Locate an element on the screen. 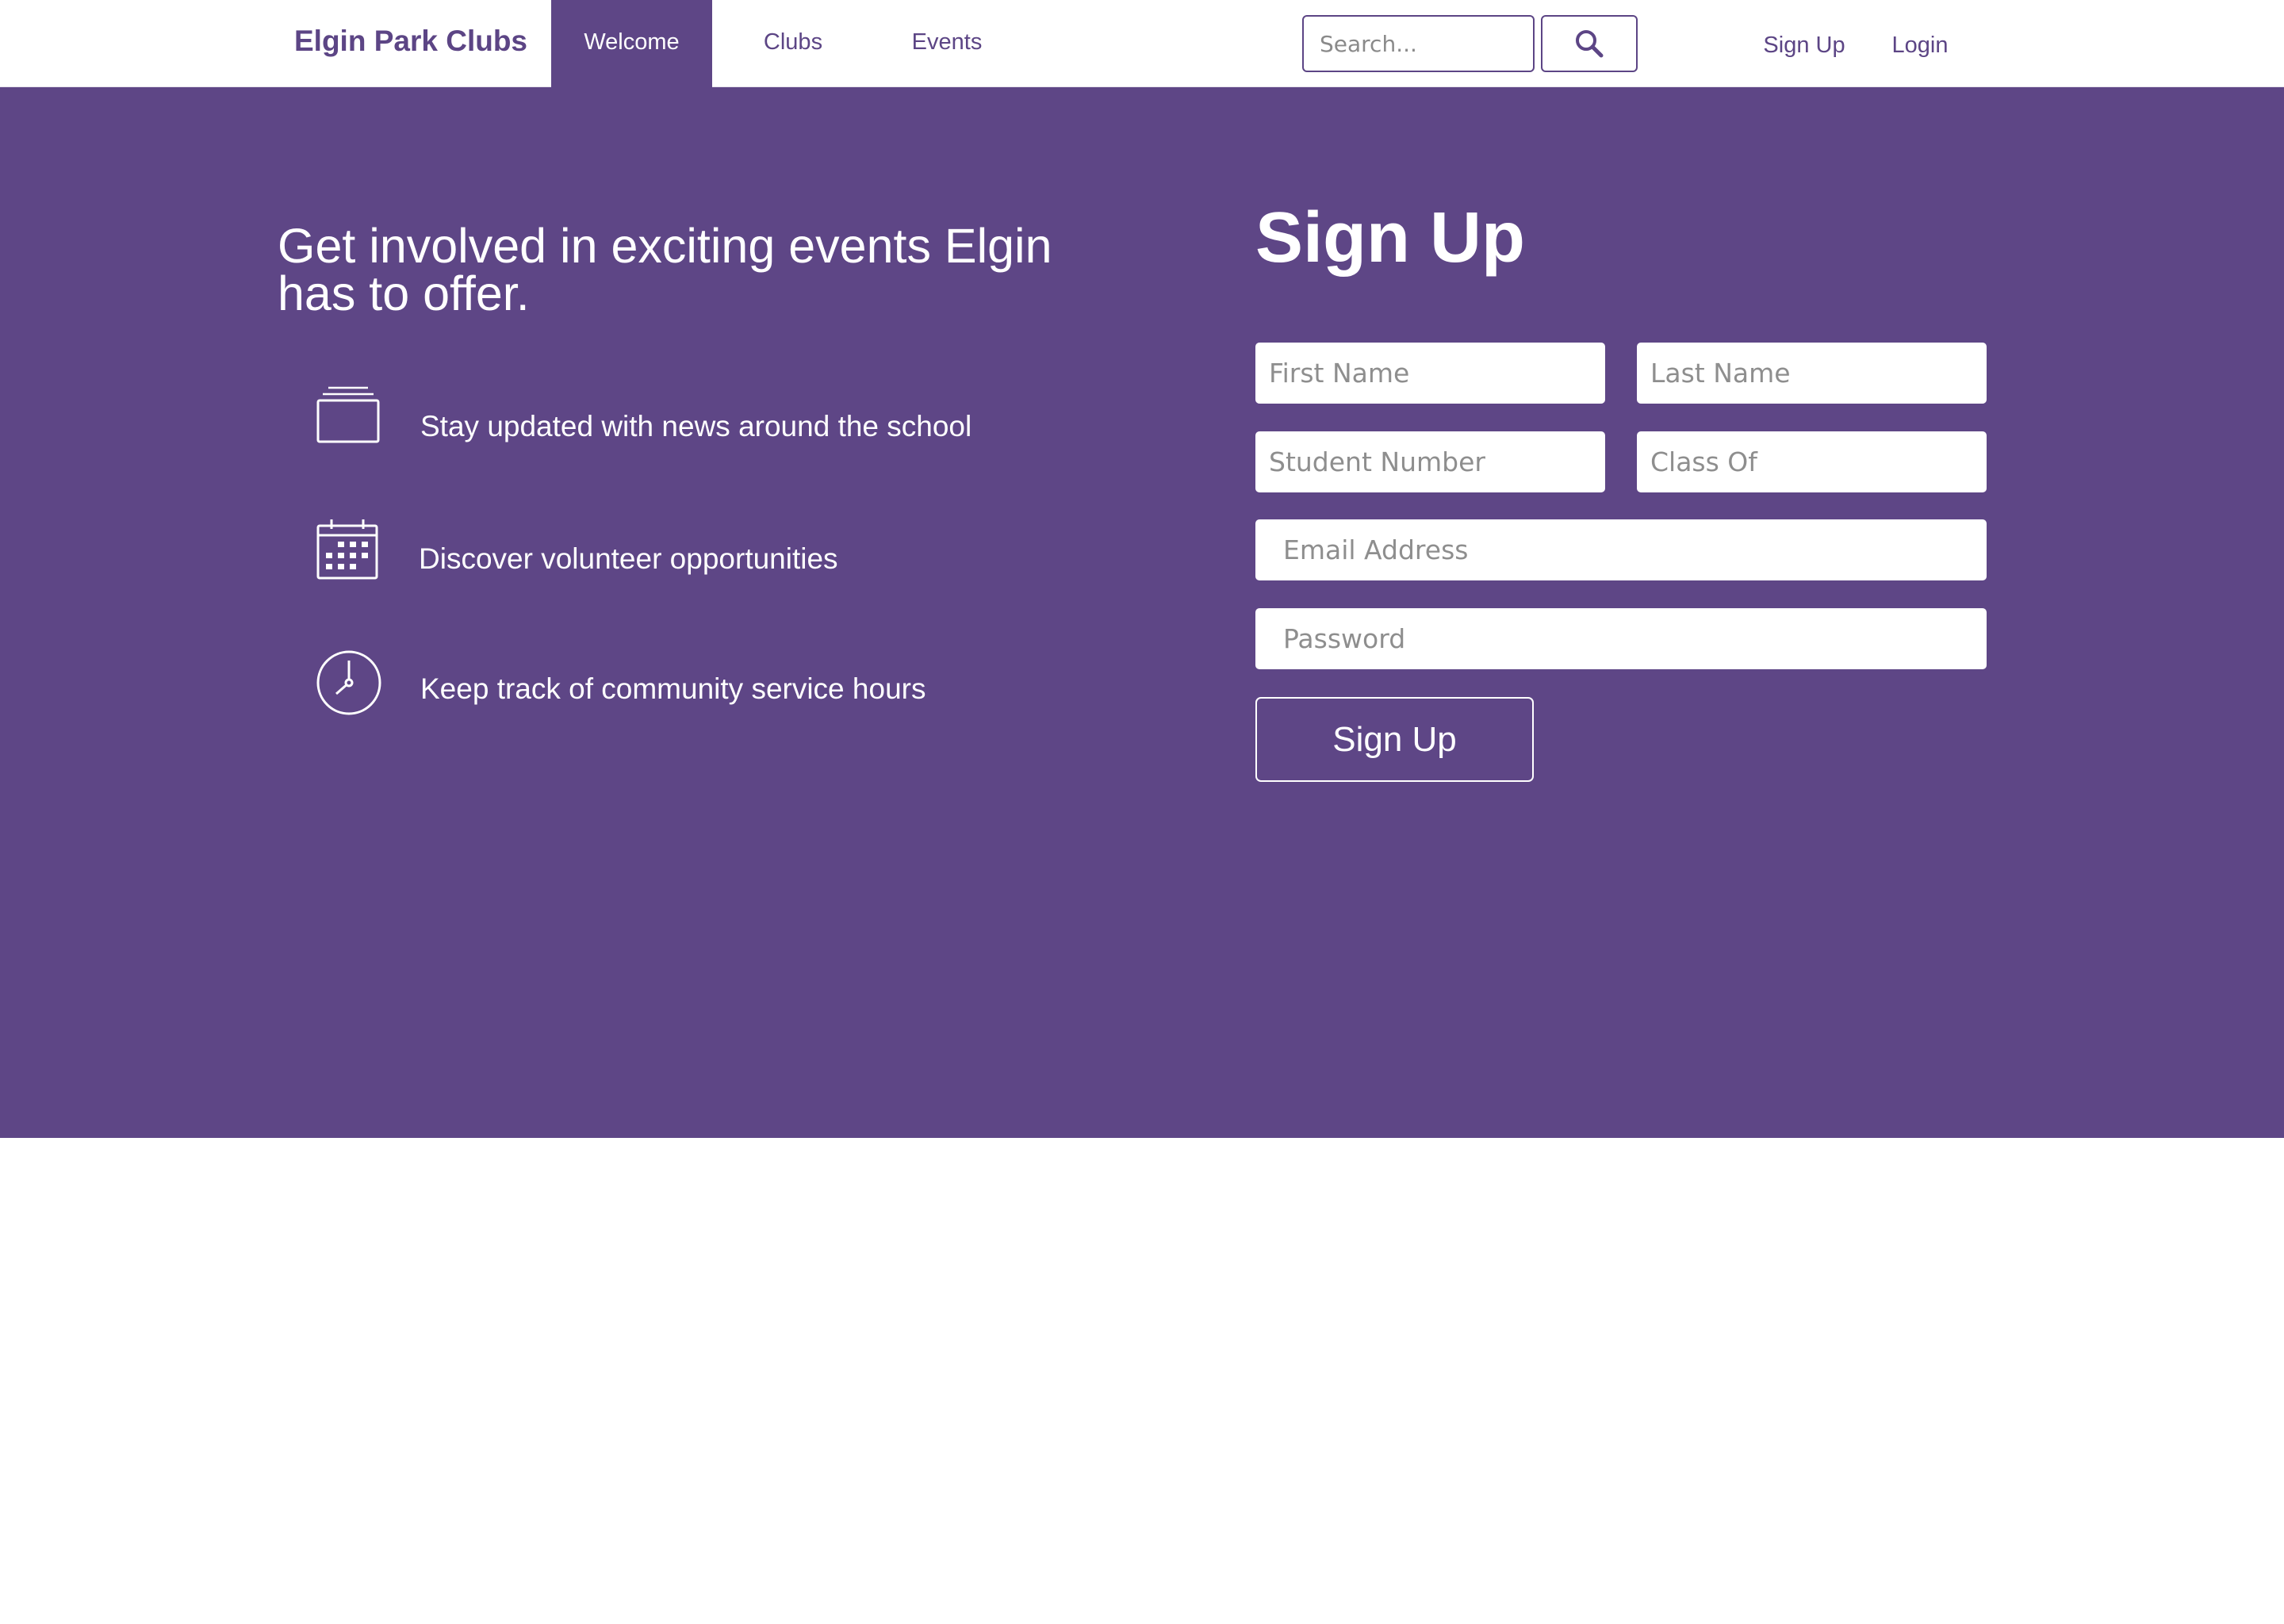 This screenshot has height=1624, width=2284. news-cards-icon is located at coordinates (348, 414).